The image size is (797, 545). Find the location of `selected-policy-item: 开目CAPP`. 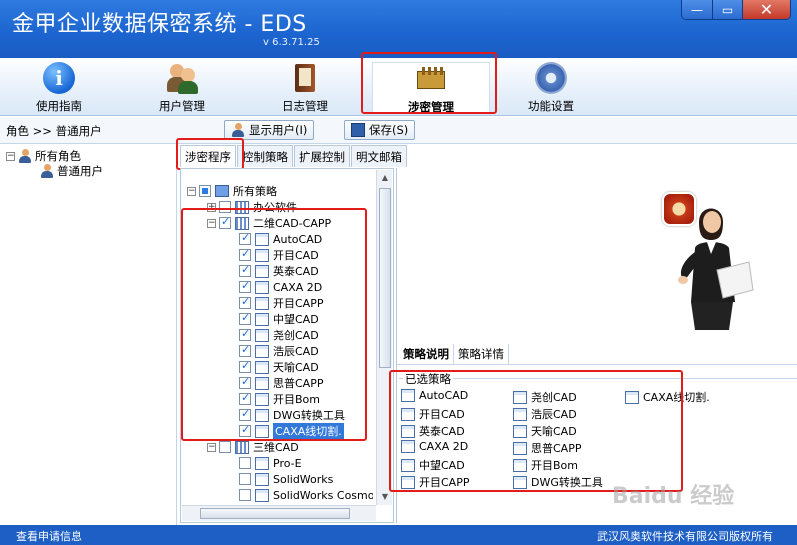

selected-policy-item: 开目CAPP is located at coordinates (435, 482).